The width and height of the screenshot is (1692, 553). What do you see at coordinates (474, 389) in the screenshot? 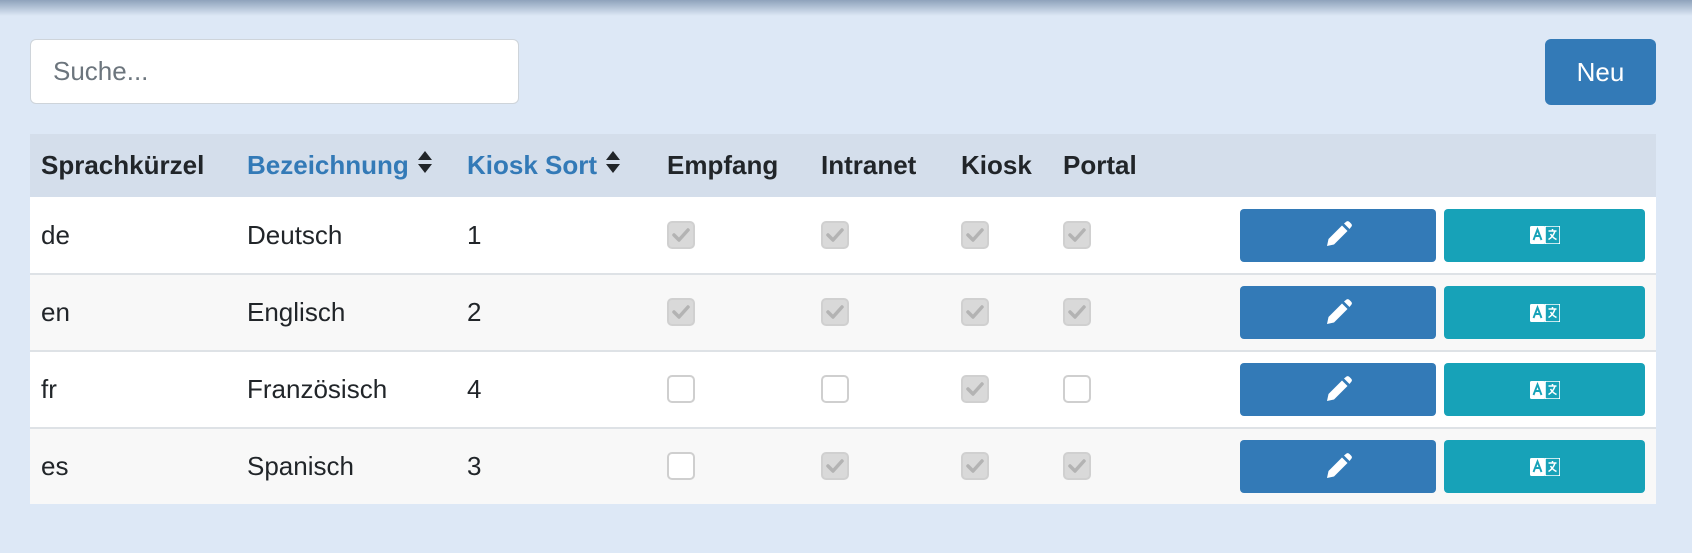
I see `cell-text: 4` at bounding box center [474, 389].